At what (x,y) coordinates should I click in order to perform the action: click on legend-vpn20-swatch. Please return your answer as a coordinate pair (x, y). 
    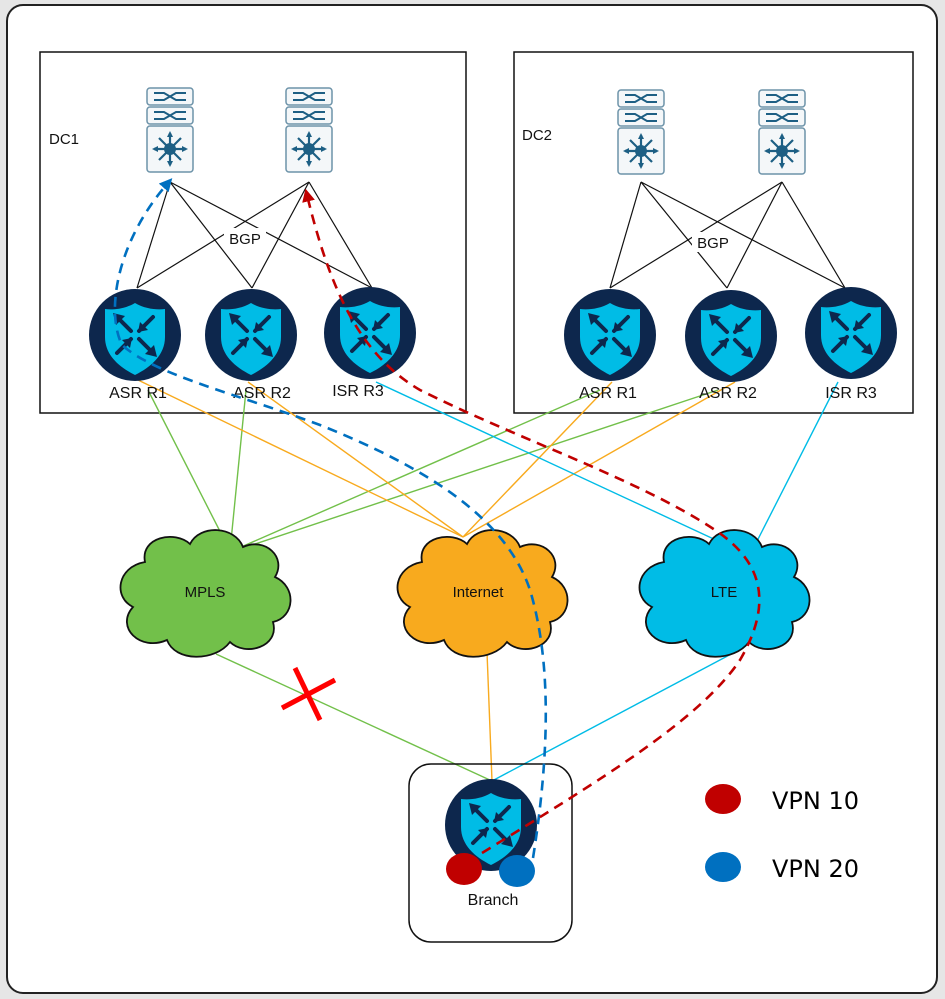
    Looking at the image, I should click on (723, 867).